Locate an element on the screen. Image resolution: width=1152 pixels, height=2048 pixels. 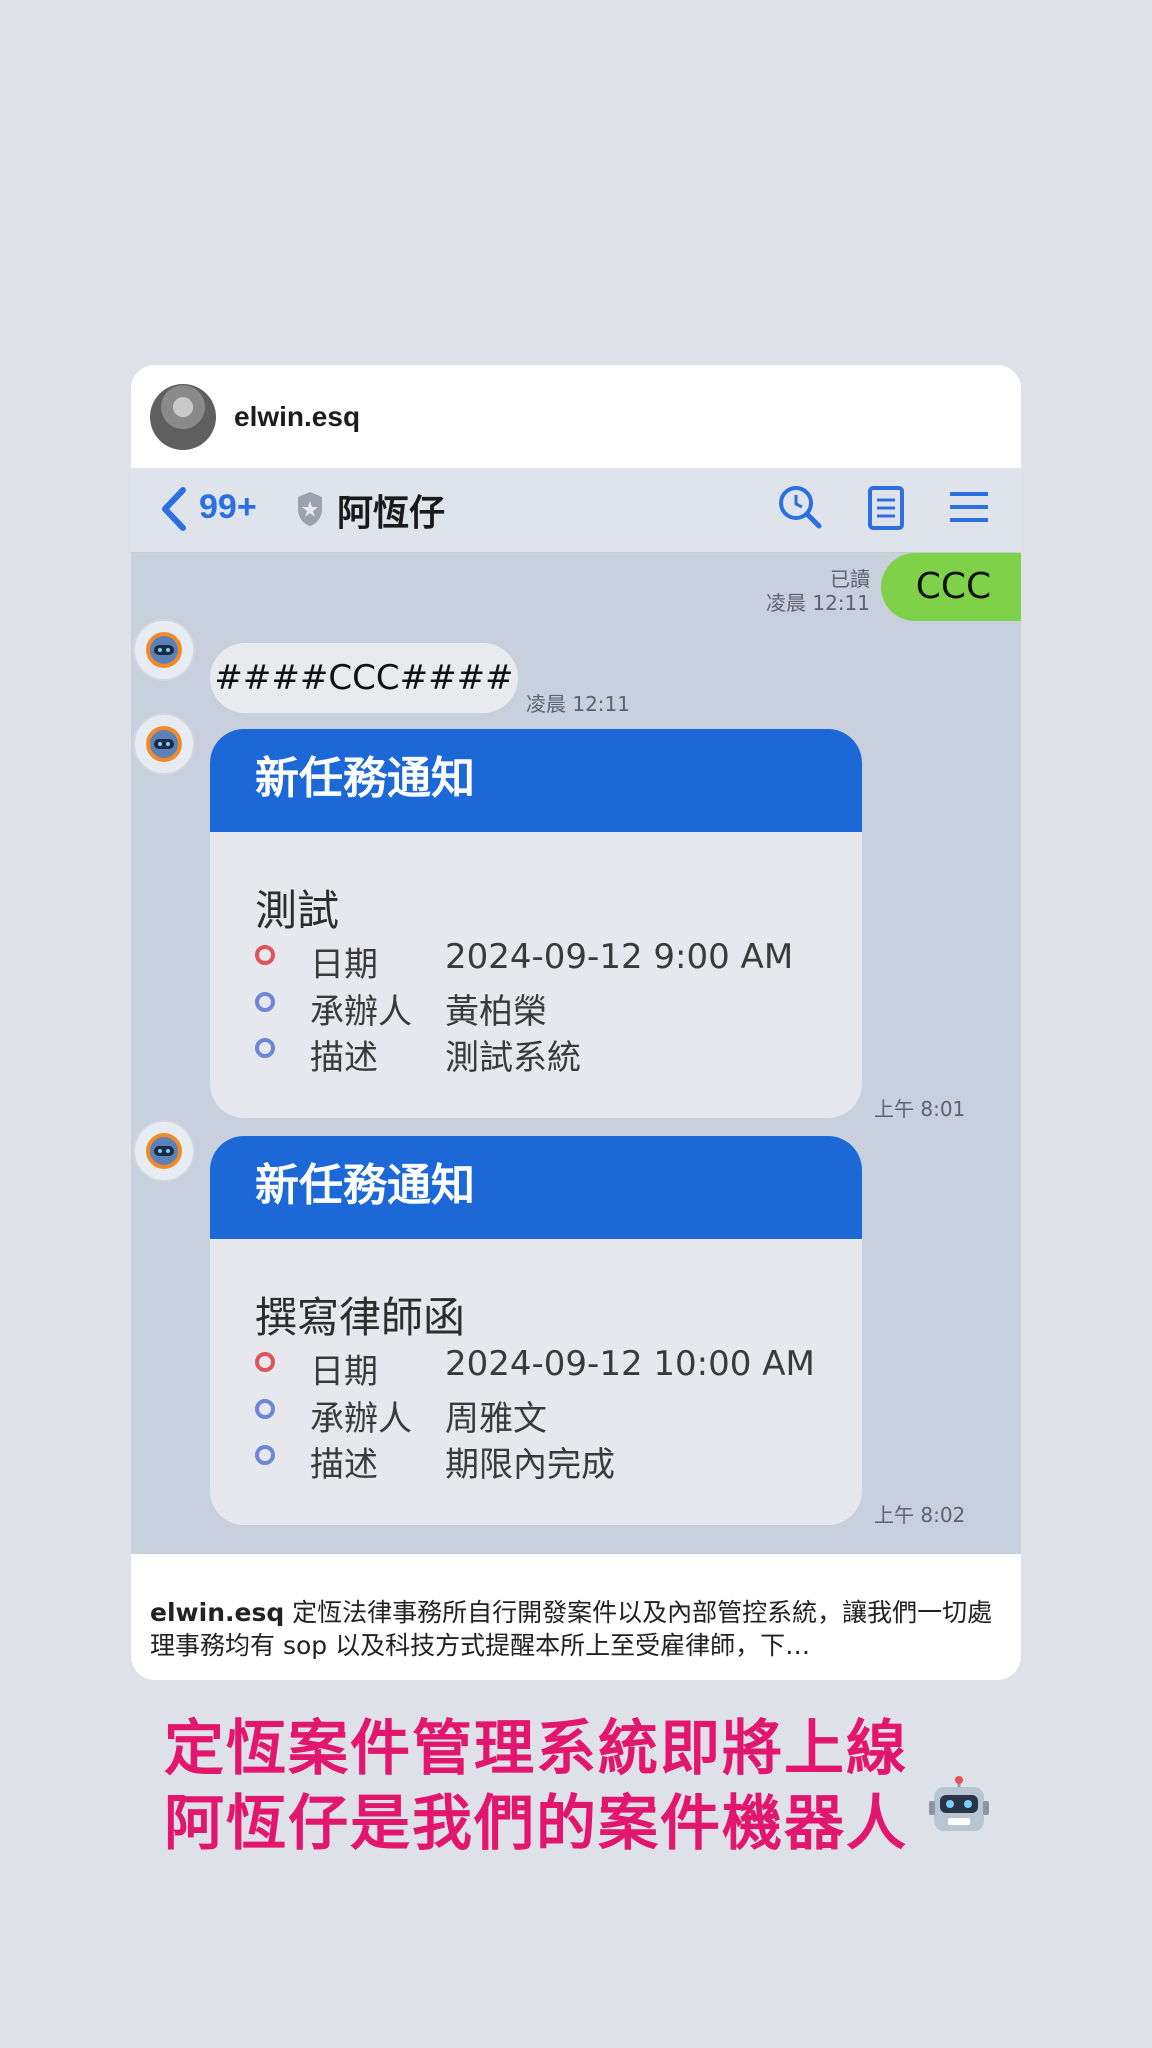
task-row-value: 2024-09-12 9:00 AM is located at coordinates (619, 957).